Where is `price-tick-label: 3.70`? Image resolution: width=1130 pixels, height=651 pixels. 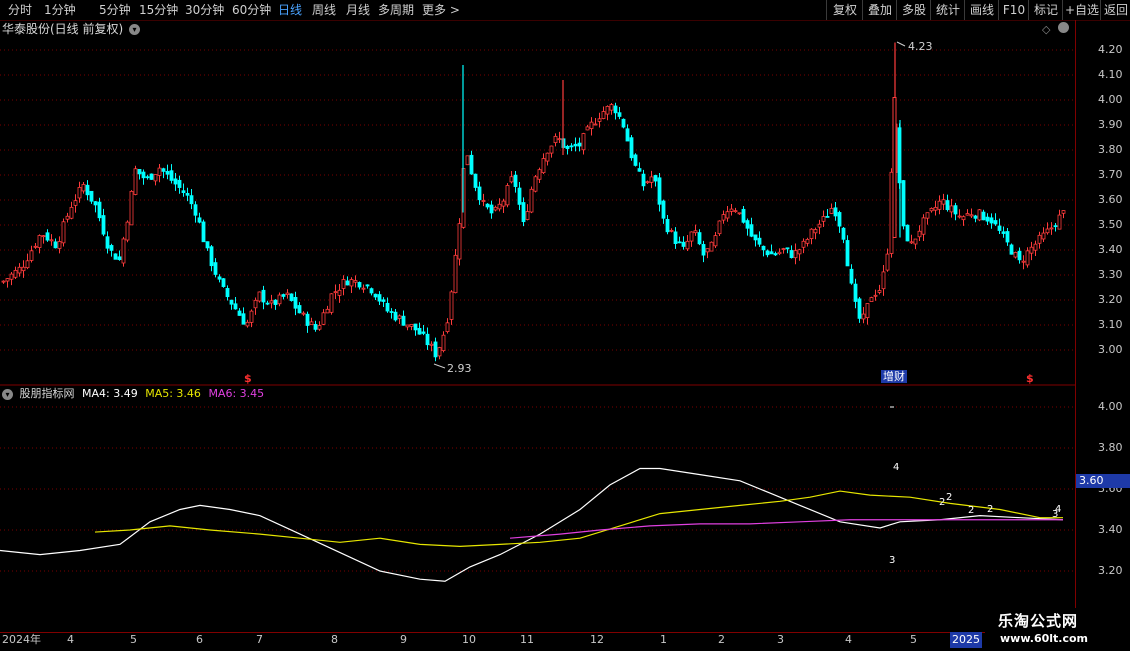 price-tick-label: 3.70 is located at coordinates (1110, 174).